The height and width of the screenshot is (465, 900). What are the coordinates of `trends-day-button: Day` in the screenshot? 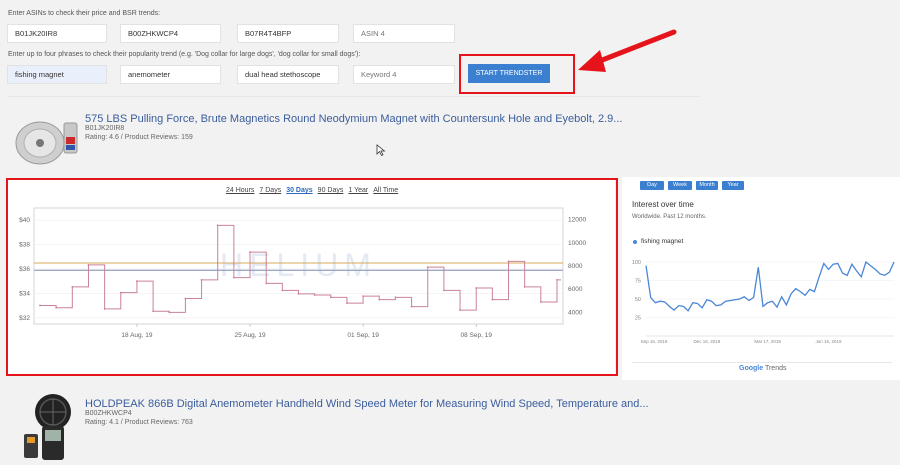 It's located at (652, 185).